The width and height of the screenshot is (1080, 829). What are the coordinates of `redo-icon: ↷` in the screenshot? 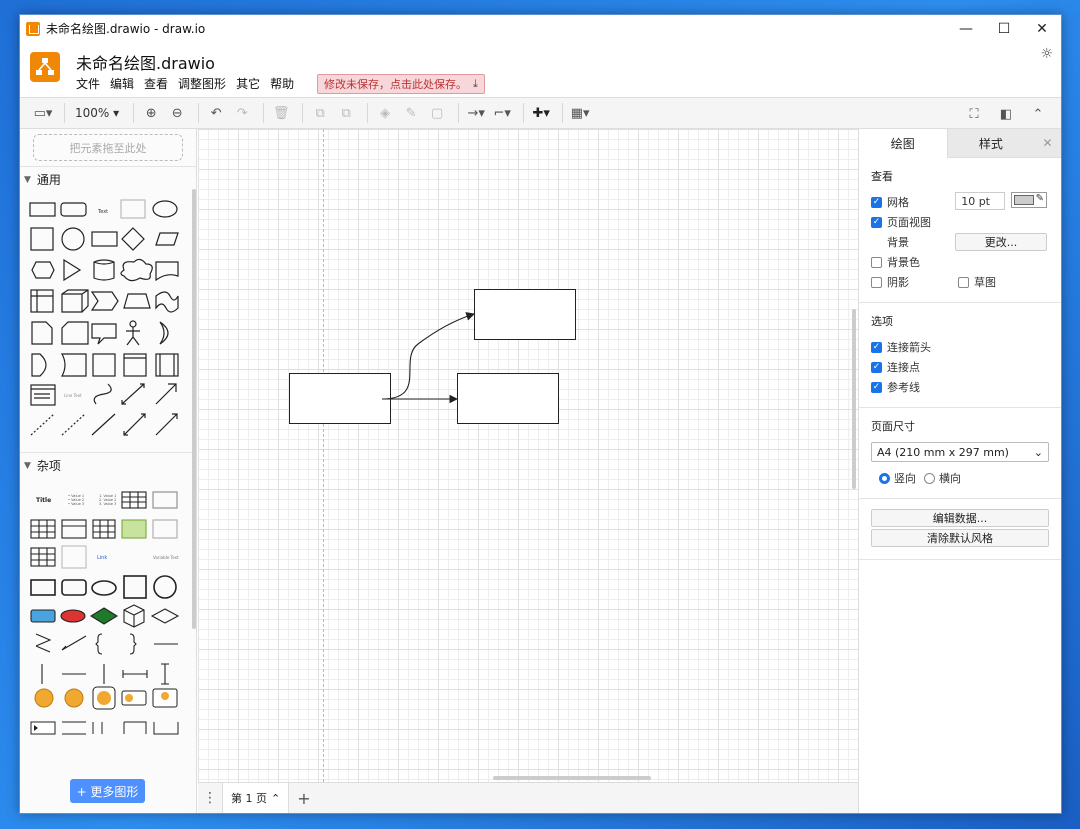 It's located at (242, 113).